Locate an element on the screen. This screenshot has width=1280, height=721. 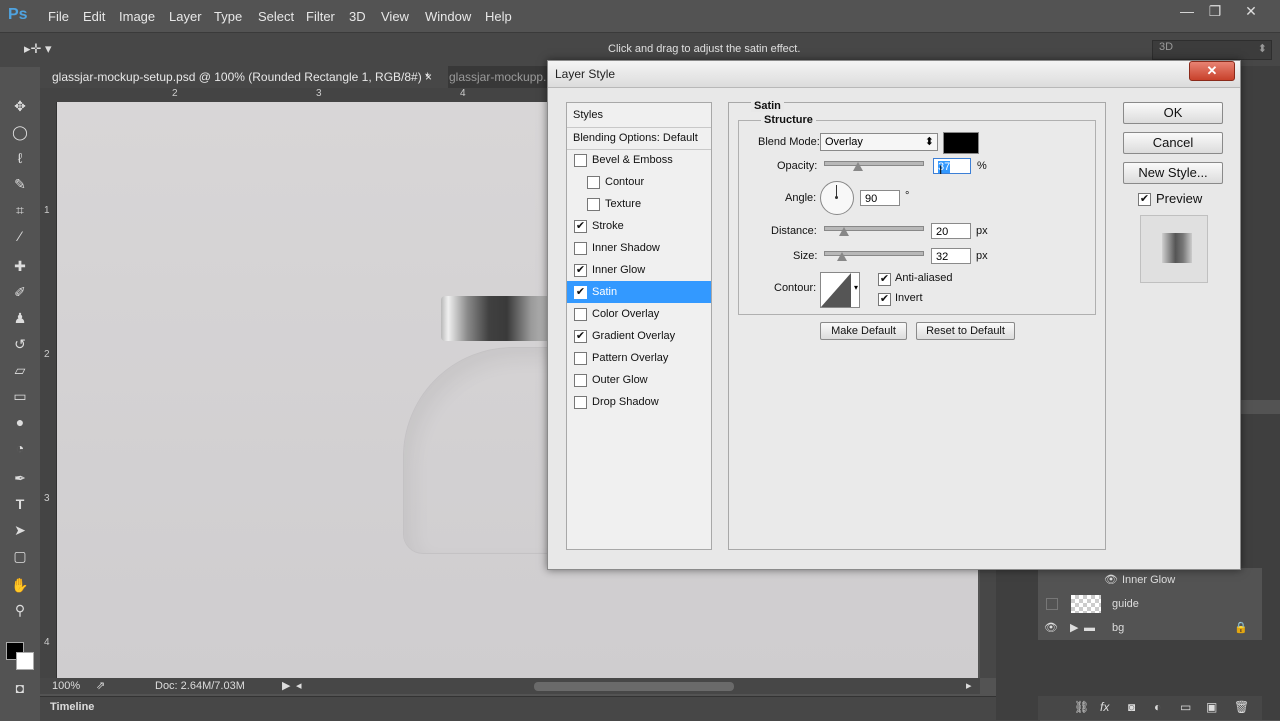
type-tool-icon: T is located at coordinates (20, 504).